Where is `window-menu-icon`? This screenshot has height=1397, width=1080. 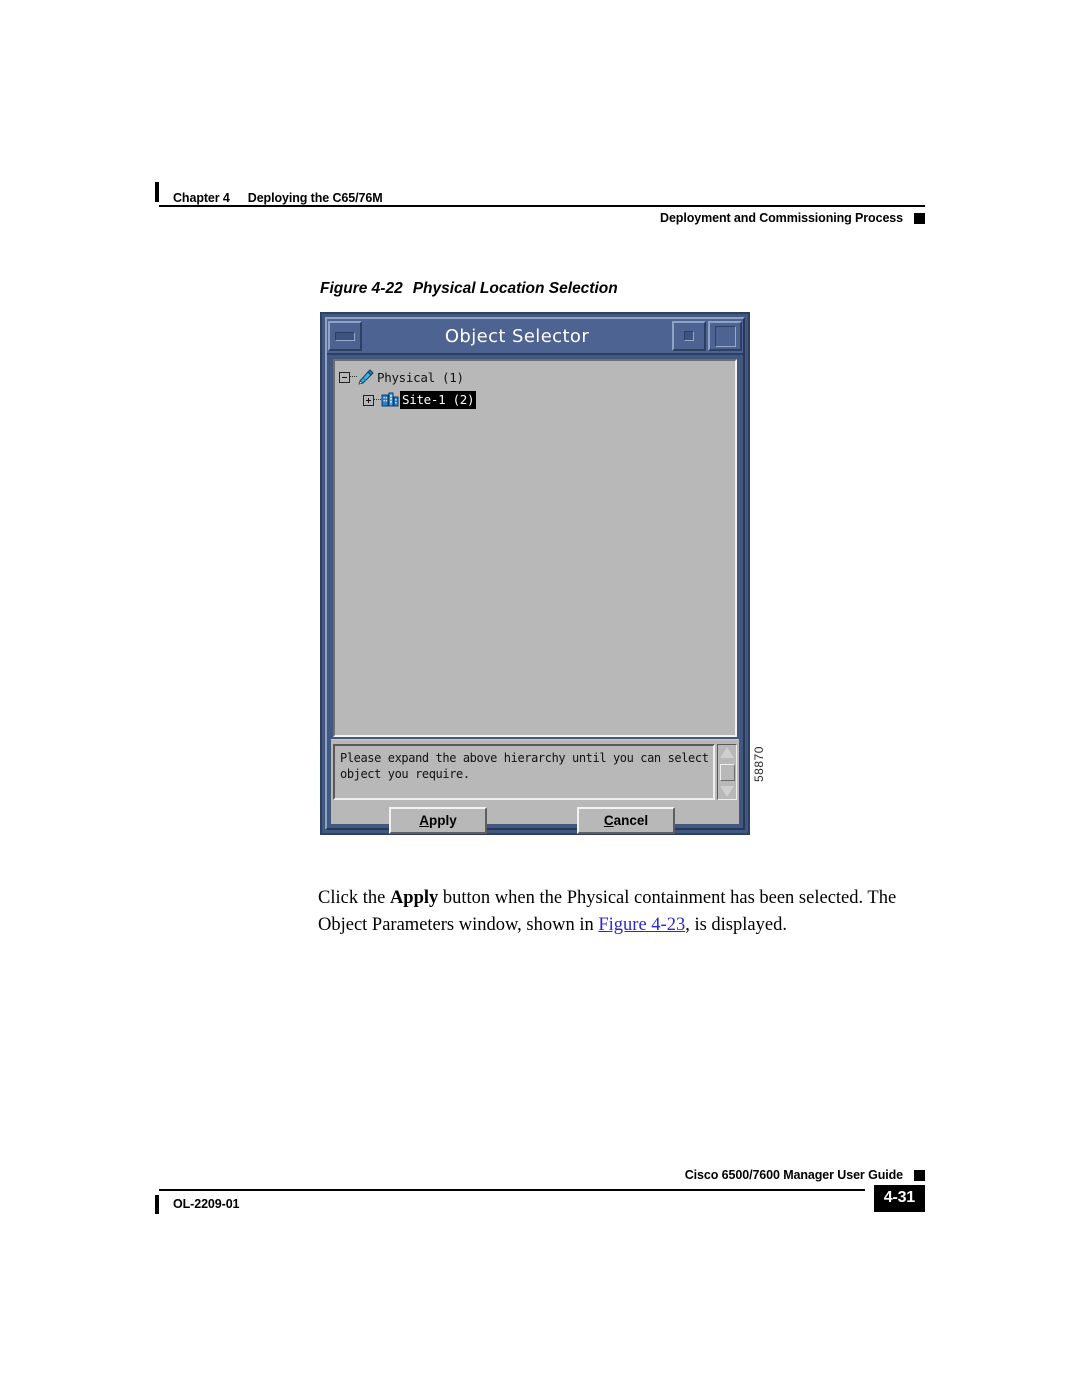
window-menu-icon is located at coordinates (345, 336).